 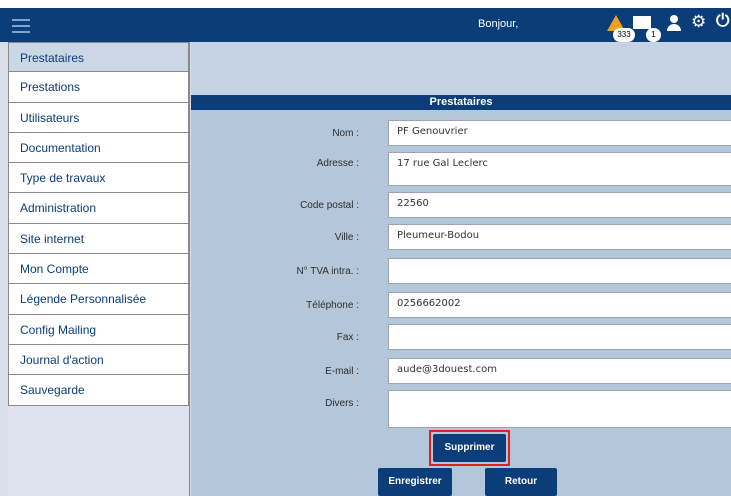 What do you see at coordinates (345, 133) in the screenshot?
I see `nom-label: Nom :` at bounding box center [345, 133].